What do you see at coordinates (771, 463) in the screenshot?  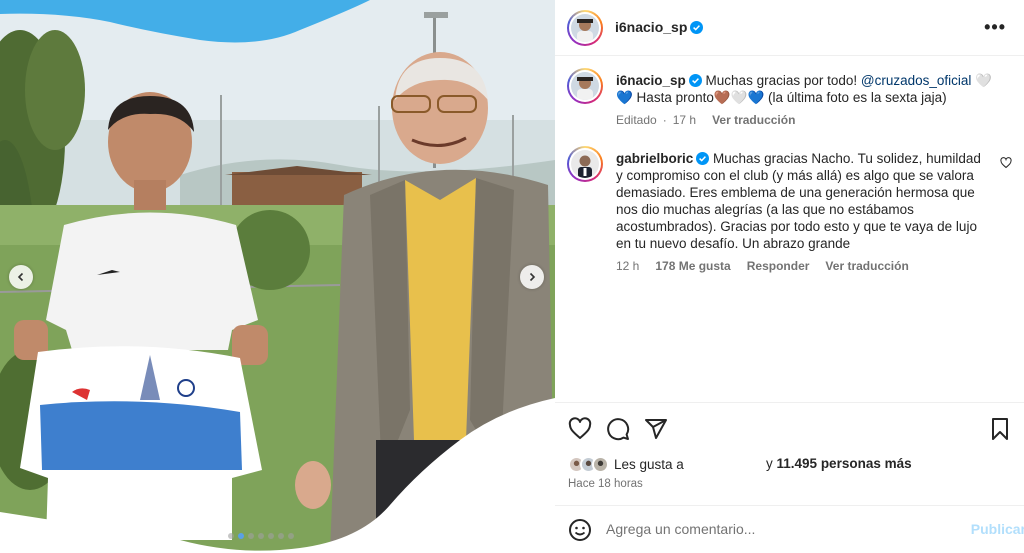 I see `likes-count-pre: y` at bounding box center [771, 463].